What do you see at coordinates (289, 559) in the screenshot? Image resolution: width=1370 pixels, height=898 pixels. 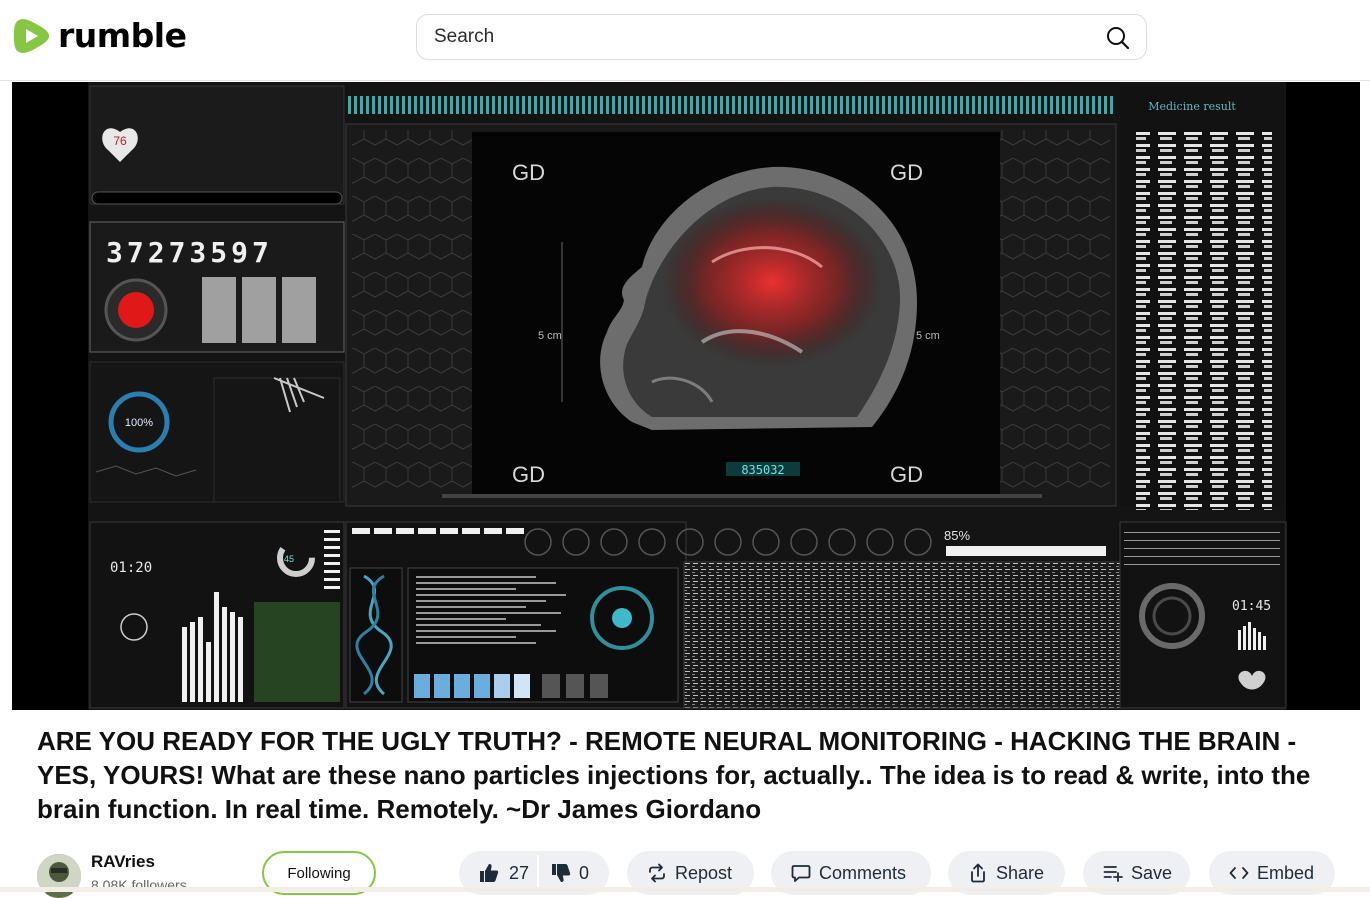 I see `small-gauge: 45` at bounding box center [289, 559].